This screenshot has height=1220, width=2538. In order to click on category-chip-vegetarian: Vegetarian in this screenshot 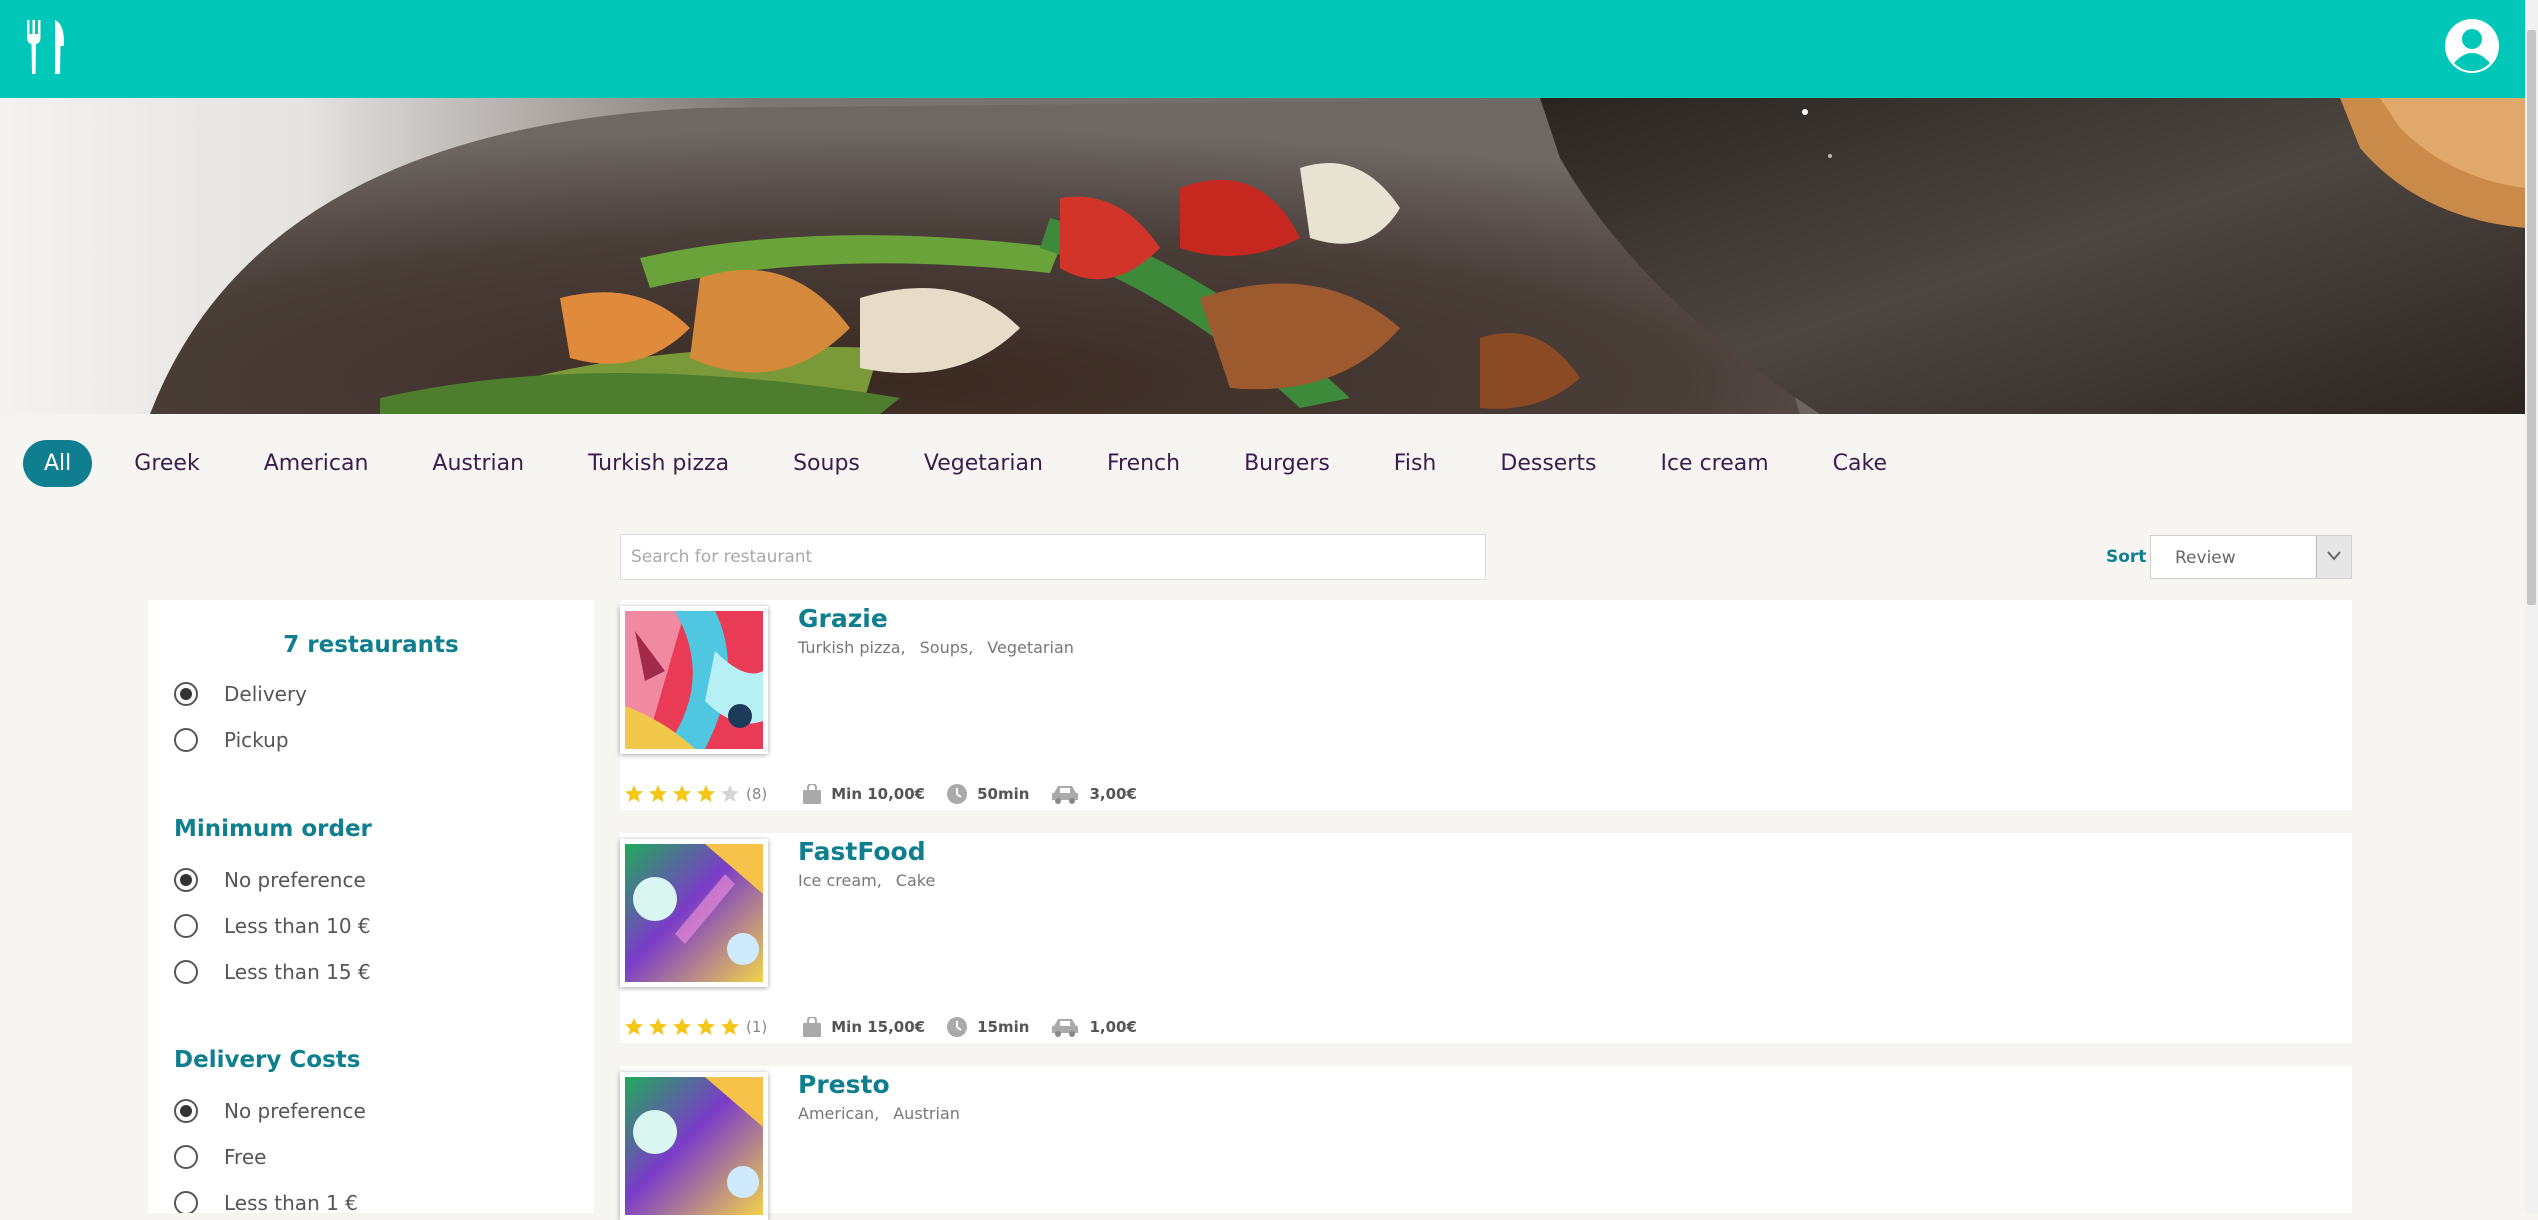, I will do `click(983, 463)`.